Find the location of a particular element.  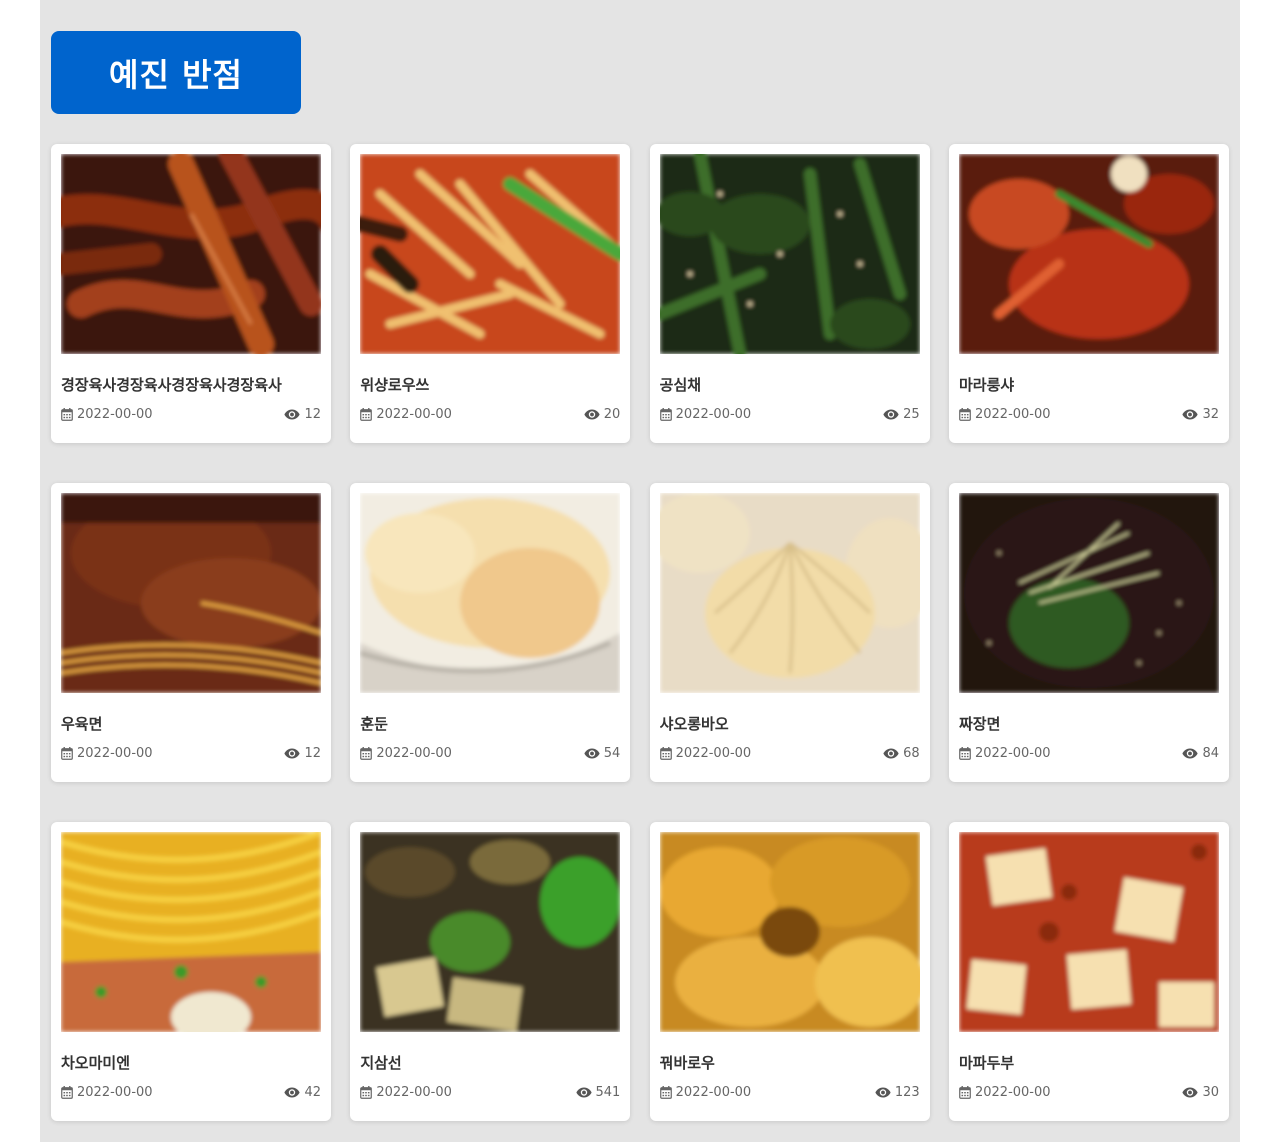

card-meta: 2022-00-00 20 is located at coordinates (490, 414).